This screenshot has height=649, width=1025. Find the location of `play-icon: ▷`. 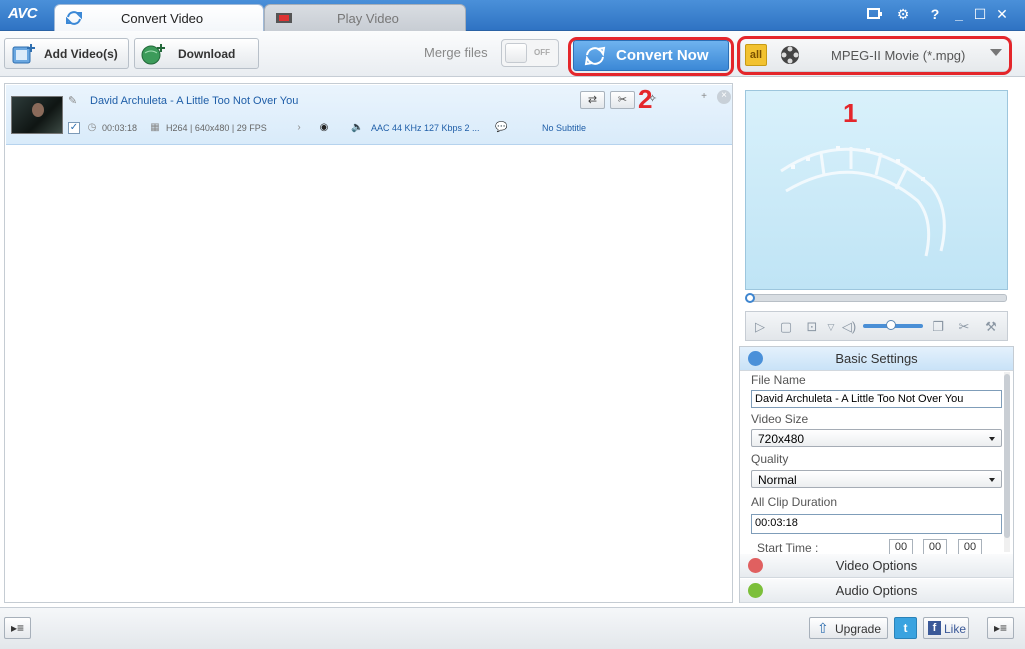

play-icon: ▷ is located at coordinates (760, 327).